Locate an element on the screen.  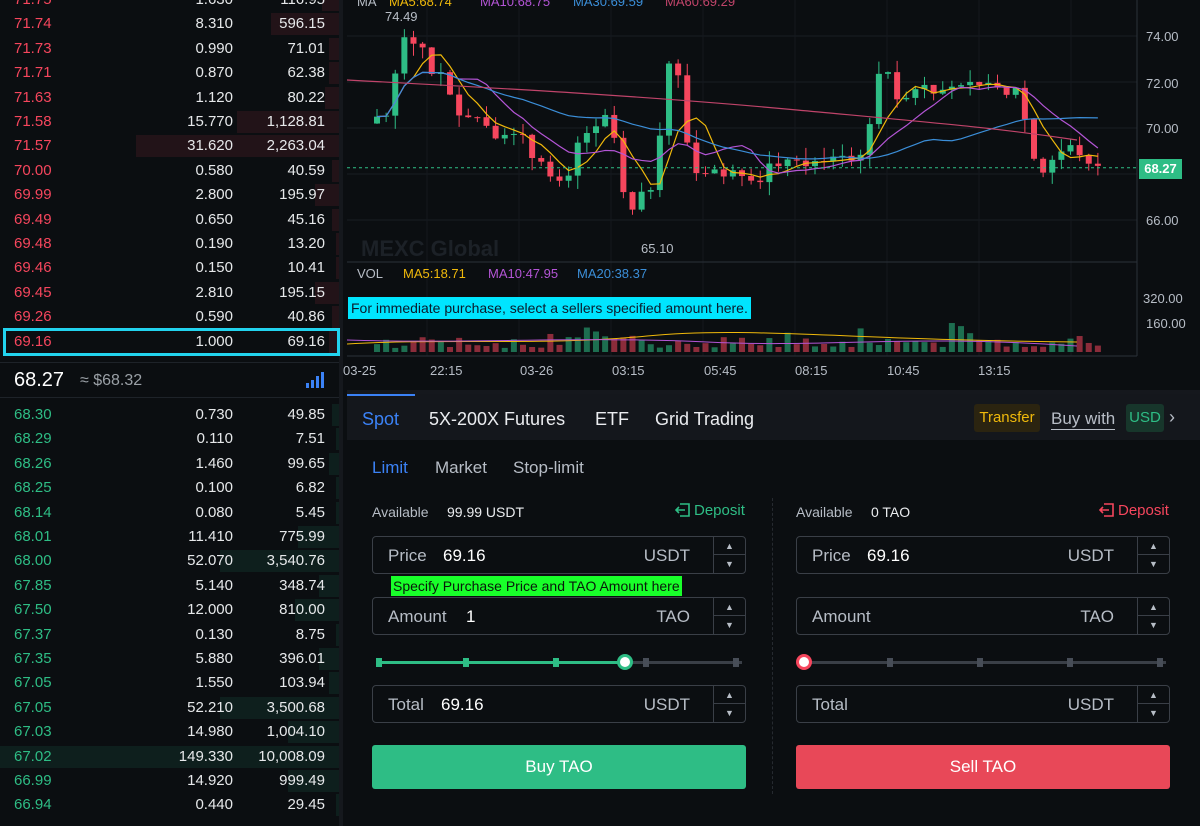
ask-row: 71.75 1.630 116.95 is located at coordinates (169, 6).